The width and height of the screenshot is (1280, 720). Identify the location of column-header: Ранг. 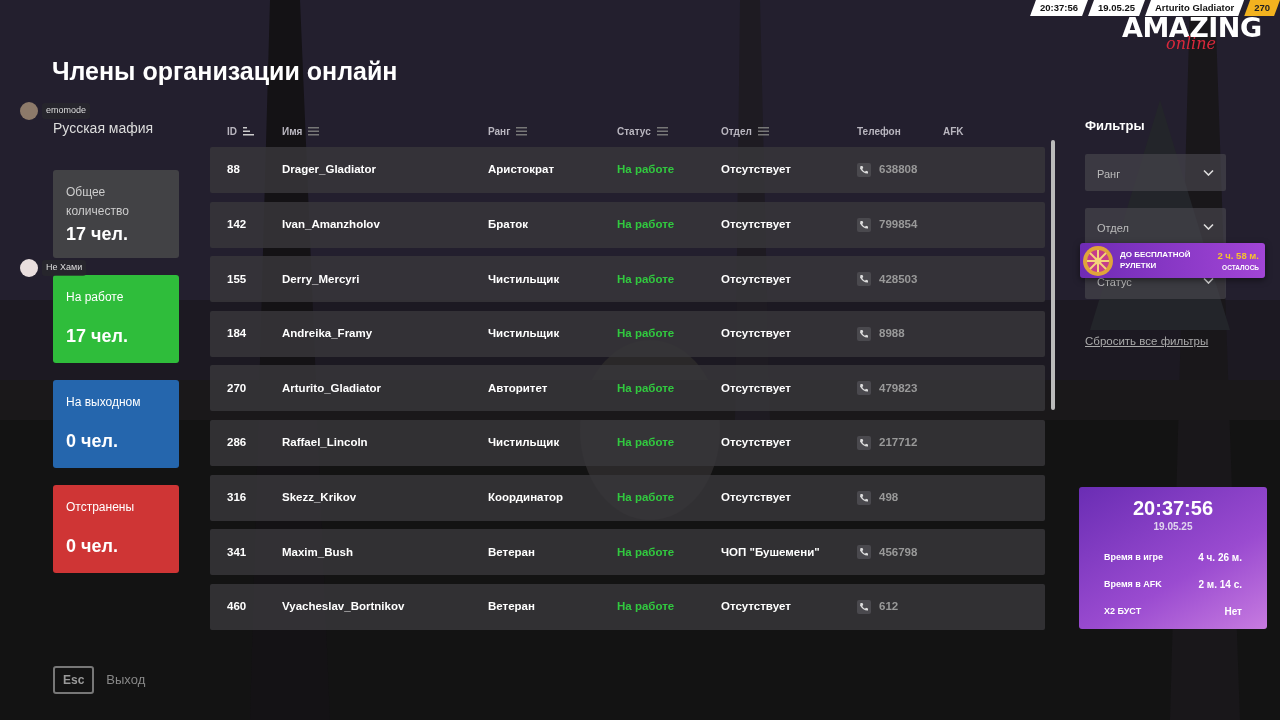
(499, 131).